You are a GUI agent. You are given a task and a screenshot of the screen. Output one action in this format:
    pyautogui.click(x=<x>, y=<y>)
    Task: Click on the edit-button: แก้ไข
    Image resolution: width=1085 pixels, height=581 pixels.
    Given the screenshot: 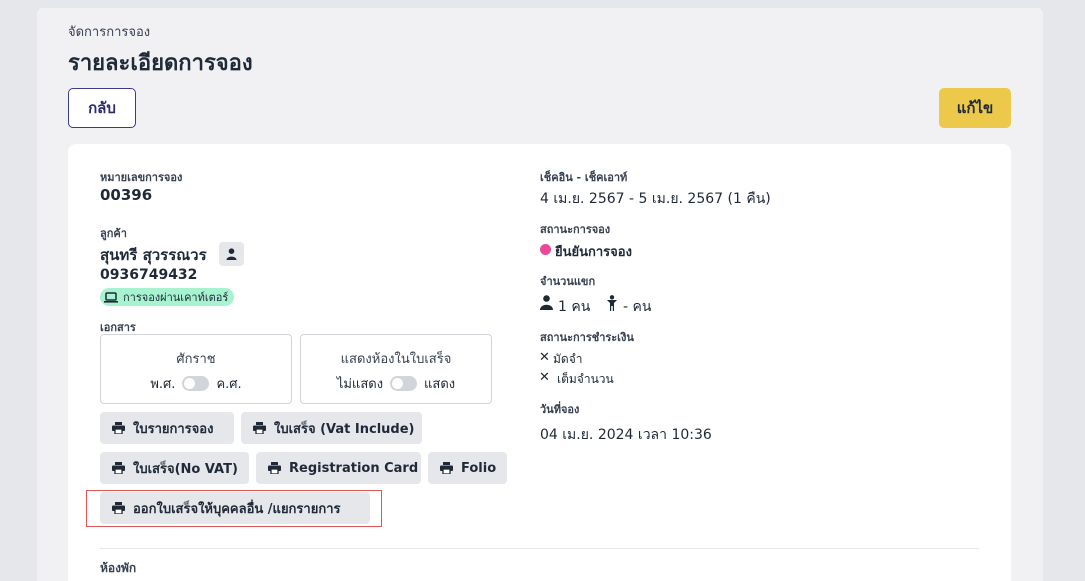 What is the action you would take?
    pyautogui.click(x=975, y=108)
    